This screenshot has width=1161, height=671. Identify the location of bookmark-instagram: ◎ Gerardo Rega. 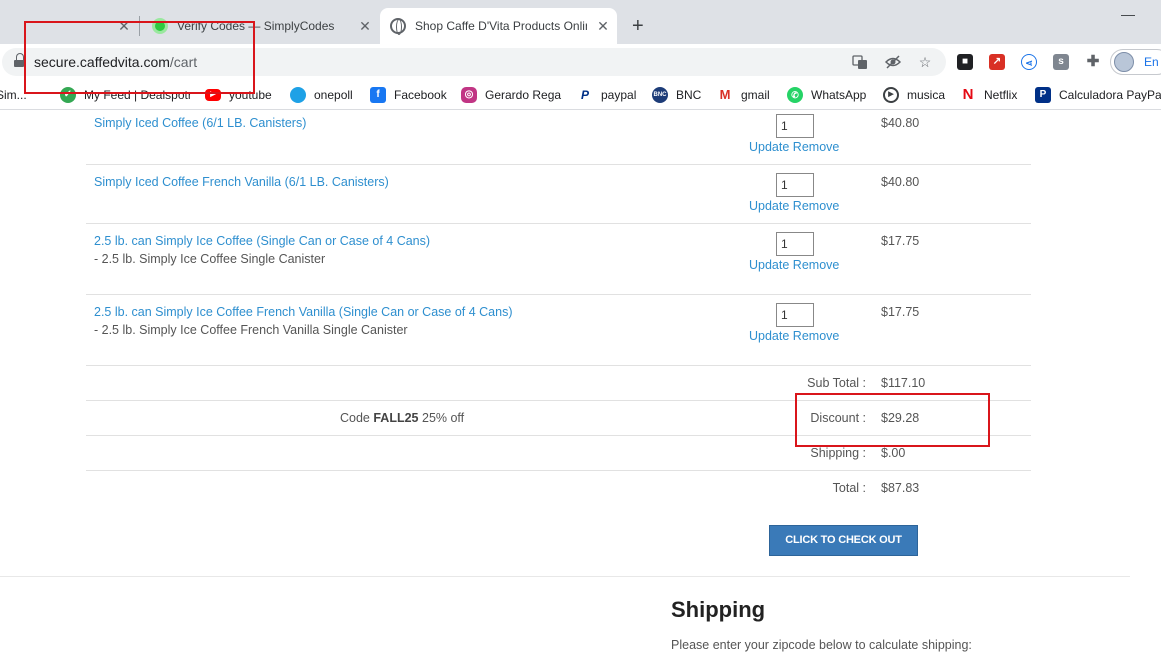
(511, 95).